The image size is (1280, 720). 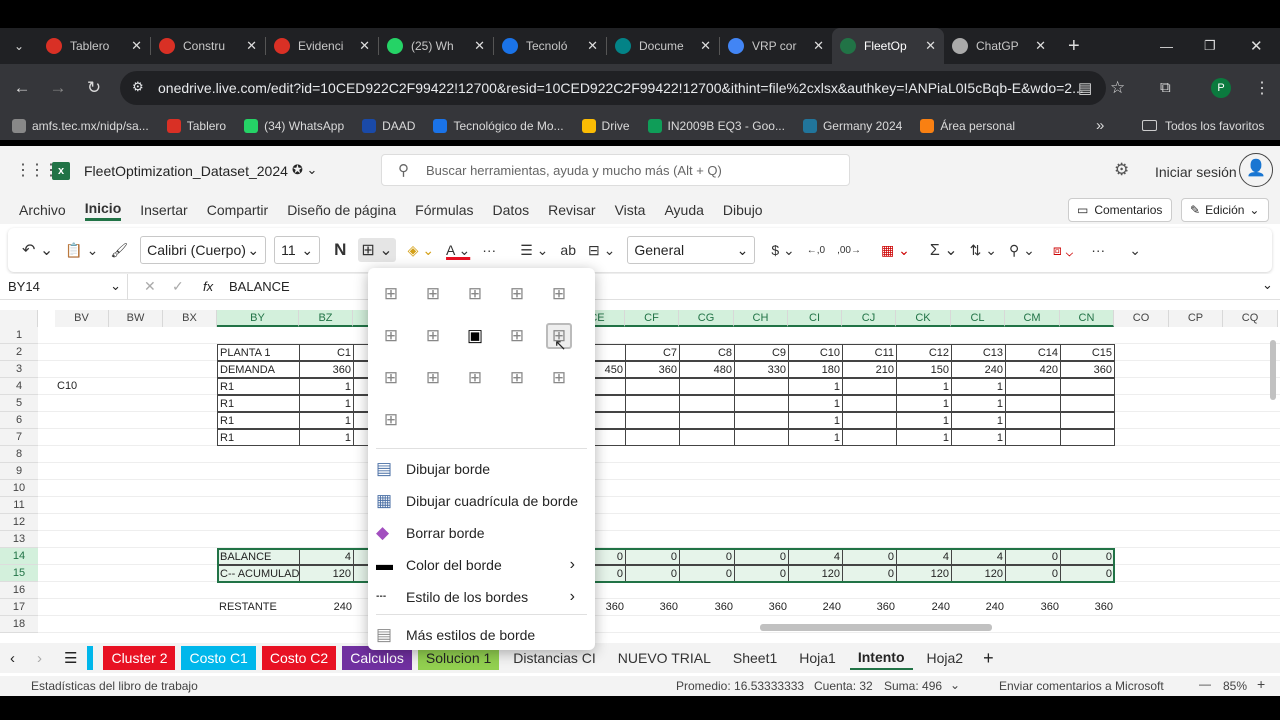 I want to click on increase-decimal-icon: ←,0, so click(x=816, y=250).